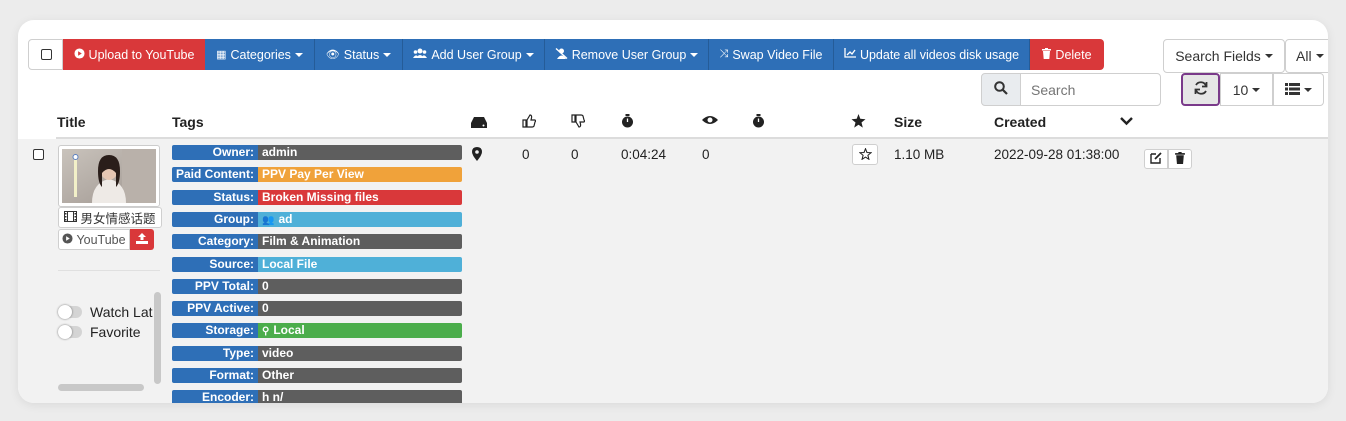 Image resolution: width=1346 pixels, height=421 pixels. I want to click on upload-to-youtube-button: Upload to YouTube, so click(134, 54).